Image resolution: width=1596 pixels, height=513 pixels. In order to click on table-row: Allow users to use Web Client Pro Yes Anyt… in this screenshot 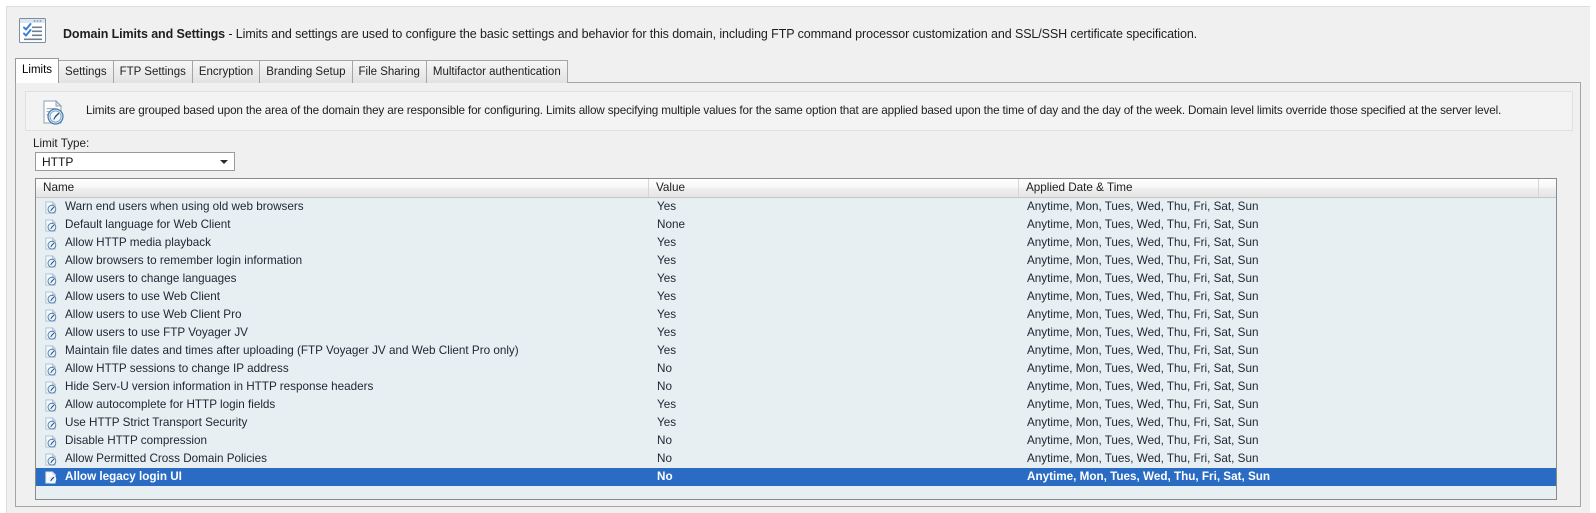, I will do `click(796, 315)`.